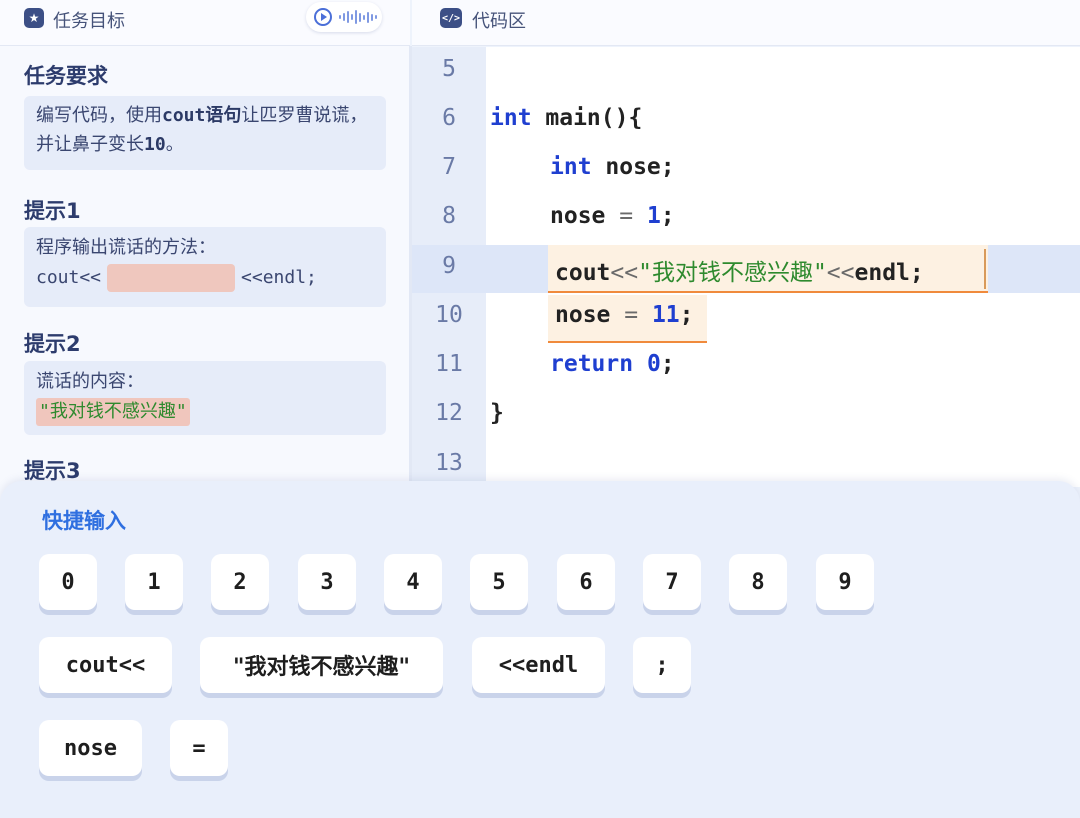 The image size is (1080, 818). I want to click on hint2-text: 谎话的内容：, so click(90, 381).